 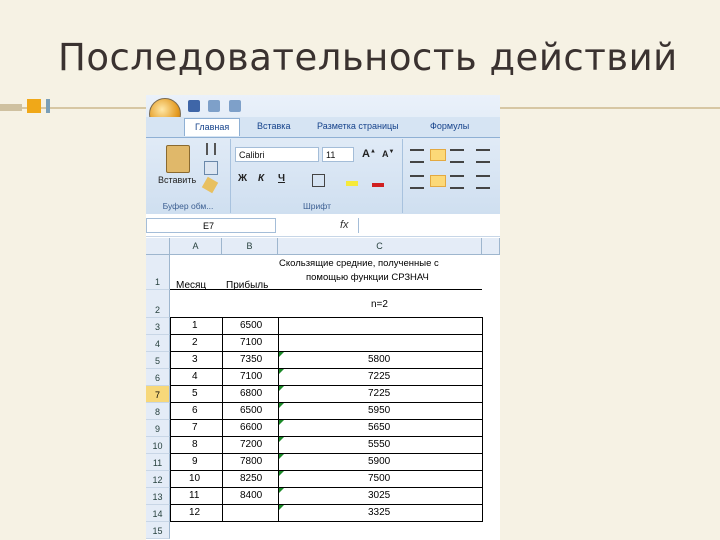 I want to click on cell-month: 10, so click(x=195, y=478).